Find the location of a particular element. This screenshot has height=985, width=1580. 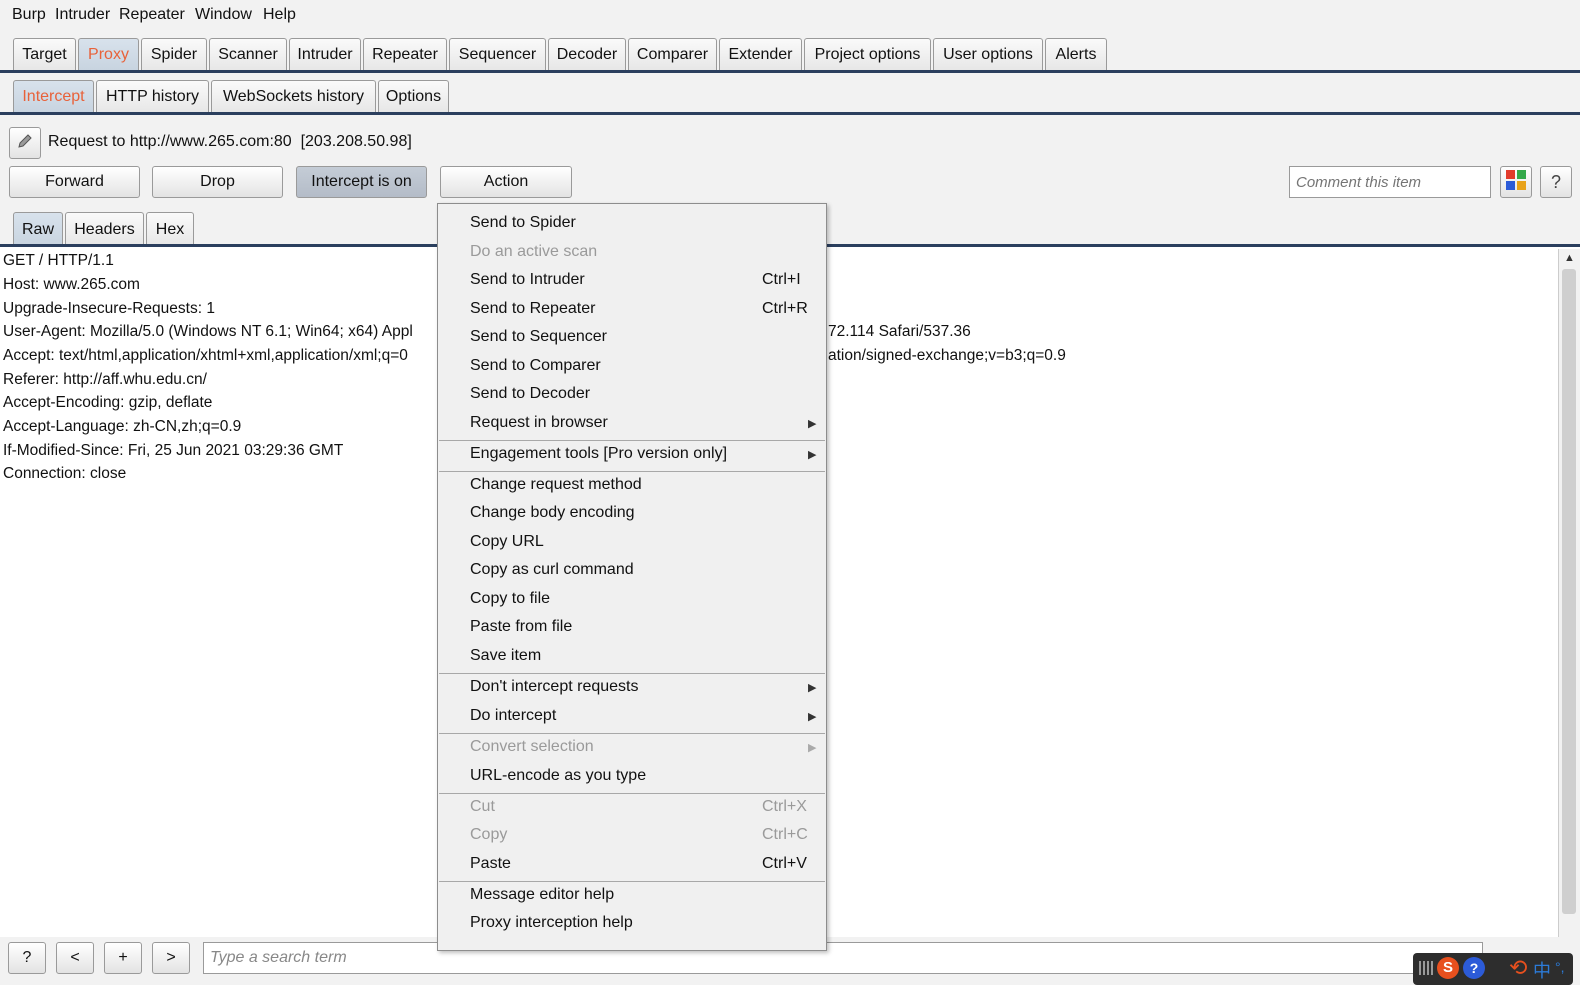

tab-proxy: Proxy is located at coordinates (108, 54).